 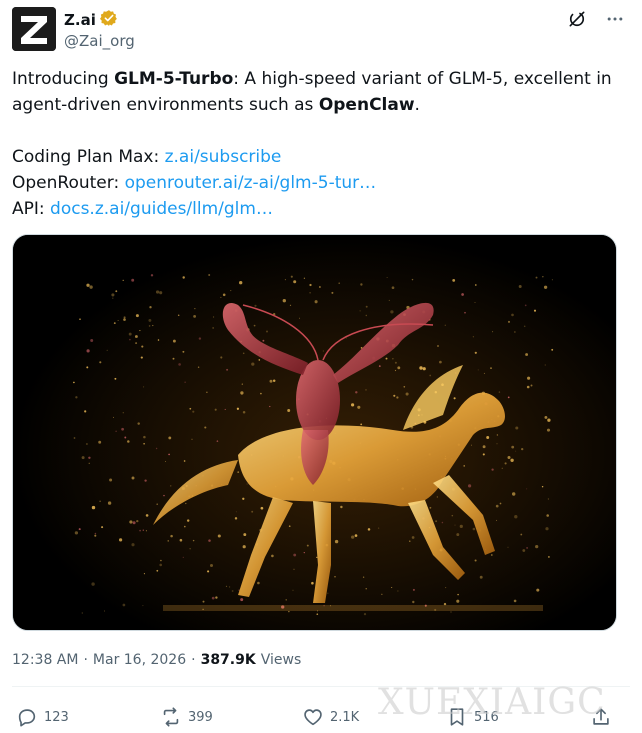 What do you see at coordinates (577, 19) in the screenshot?
I see `grok-icon` at bounding box center [577, 19].